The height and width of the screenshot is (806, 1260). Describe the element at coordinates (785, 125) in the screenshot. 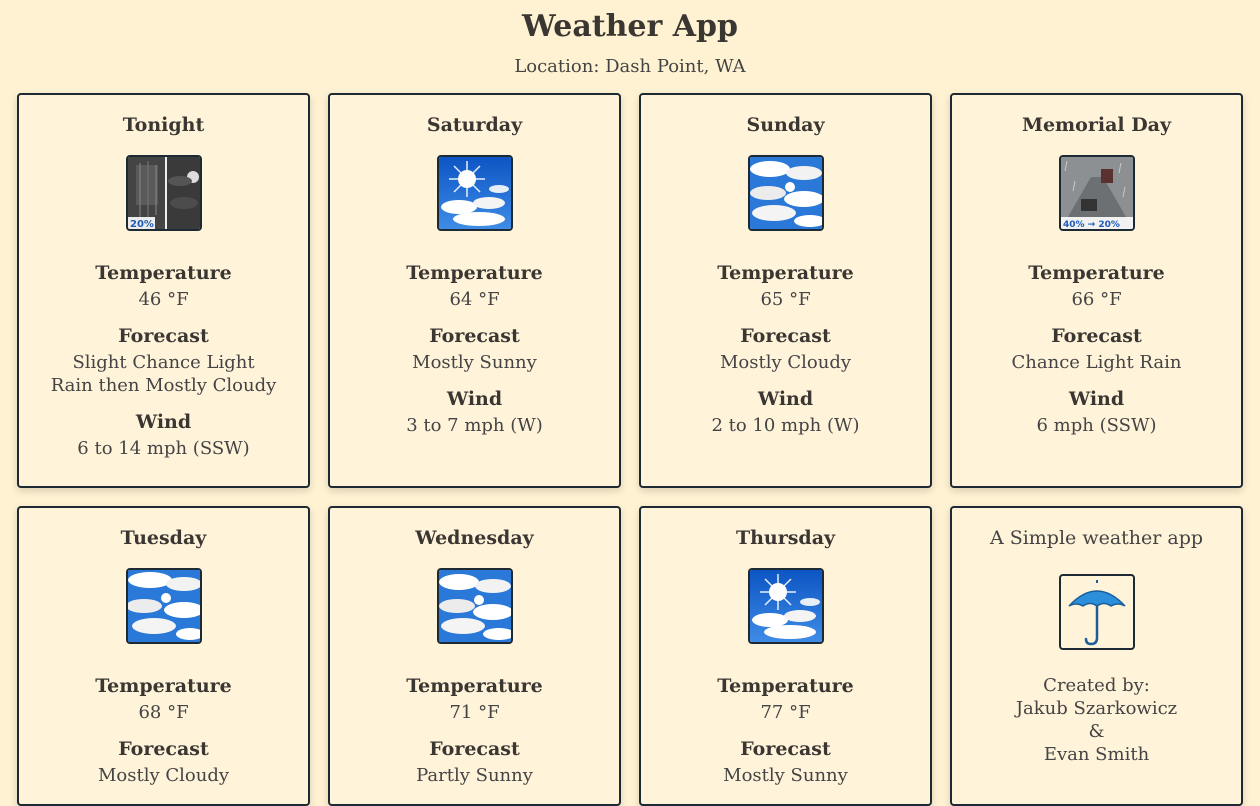

I see `period-name: Sunday` at that location.